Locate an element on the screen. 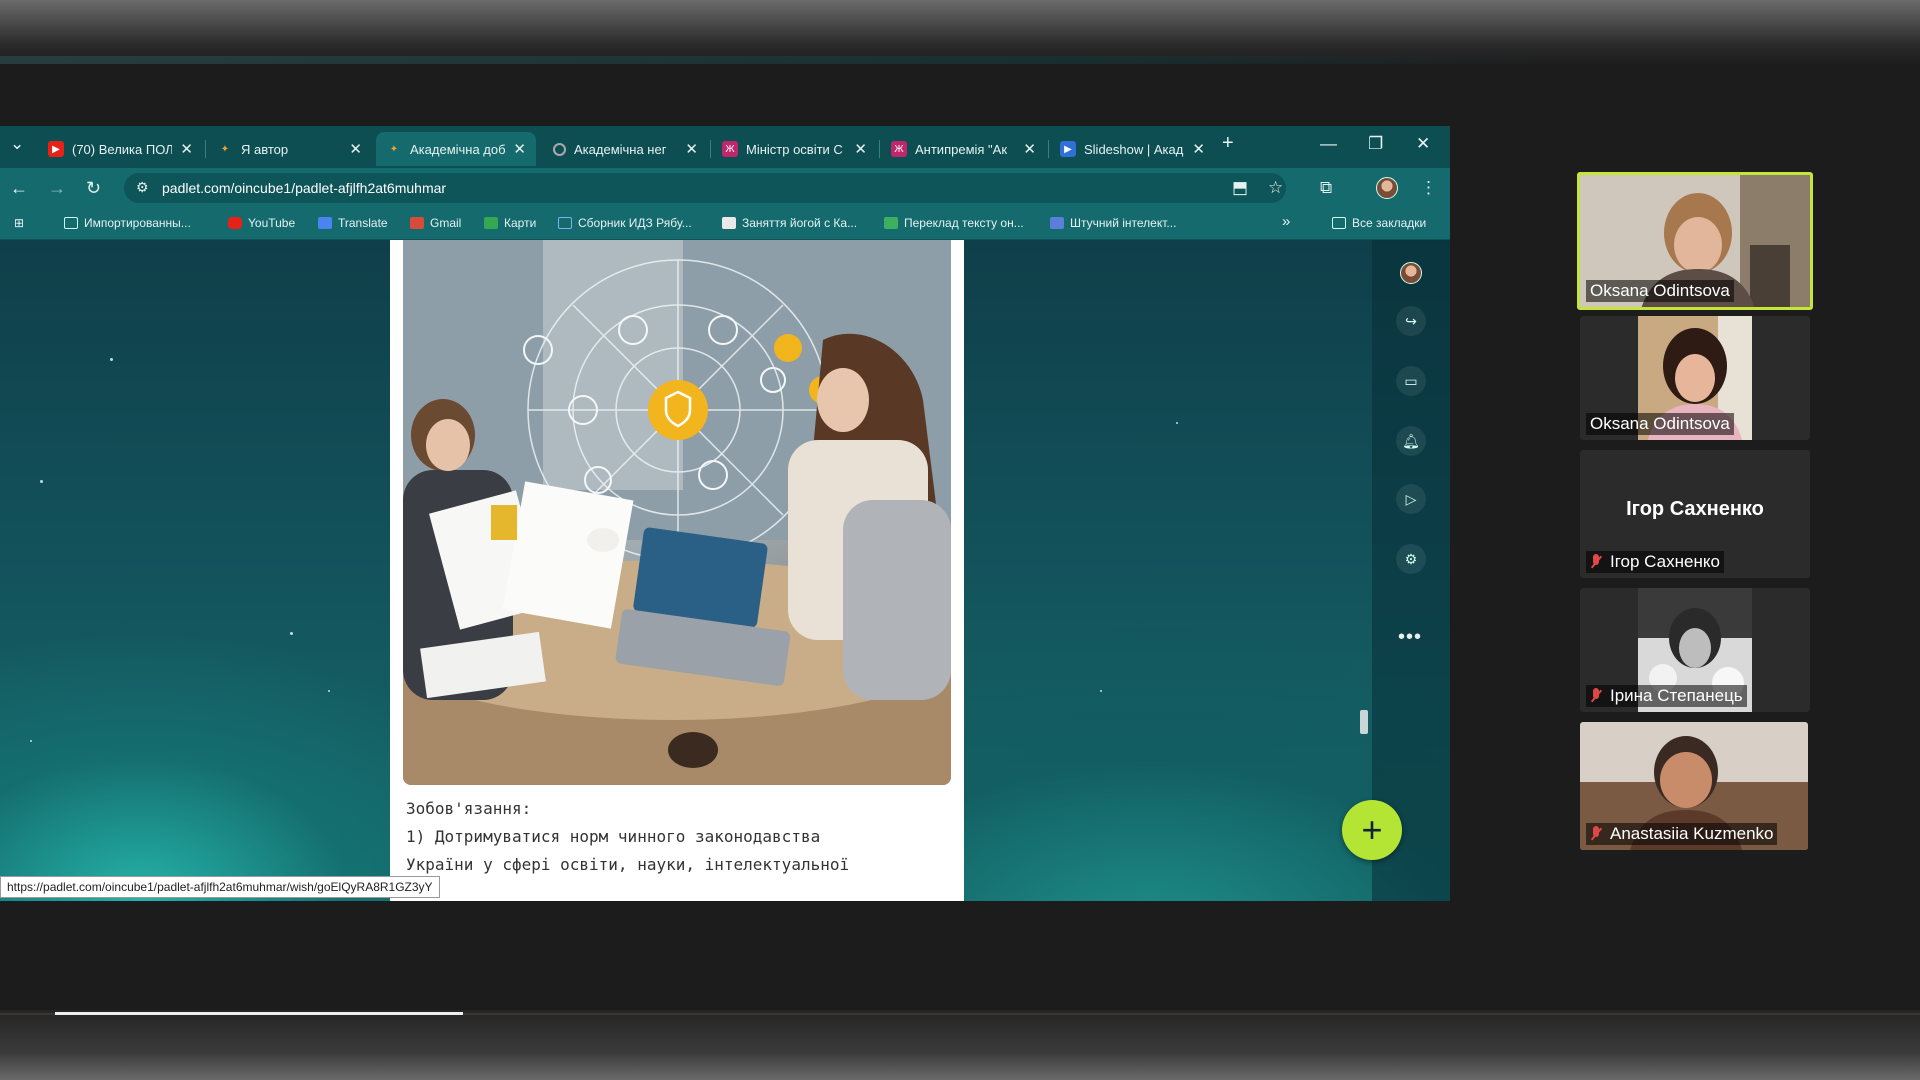  profile-avatar is located at coordinates (1387, 188).